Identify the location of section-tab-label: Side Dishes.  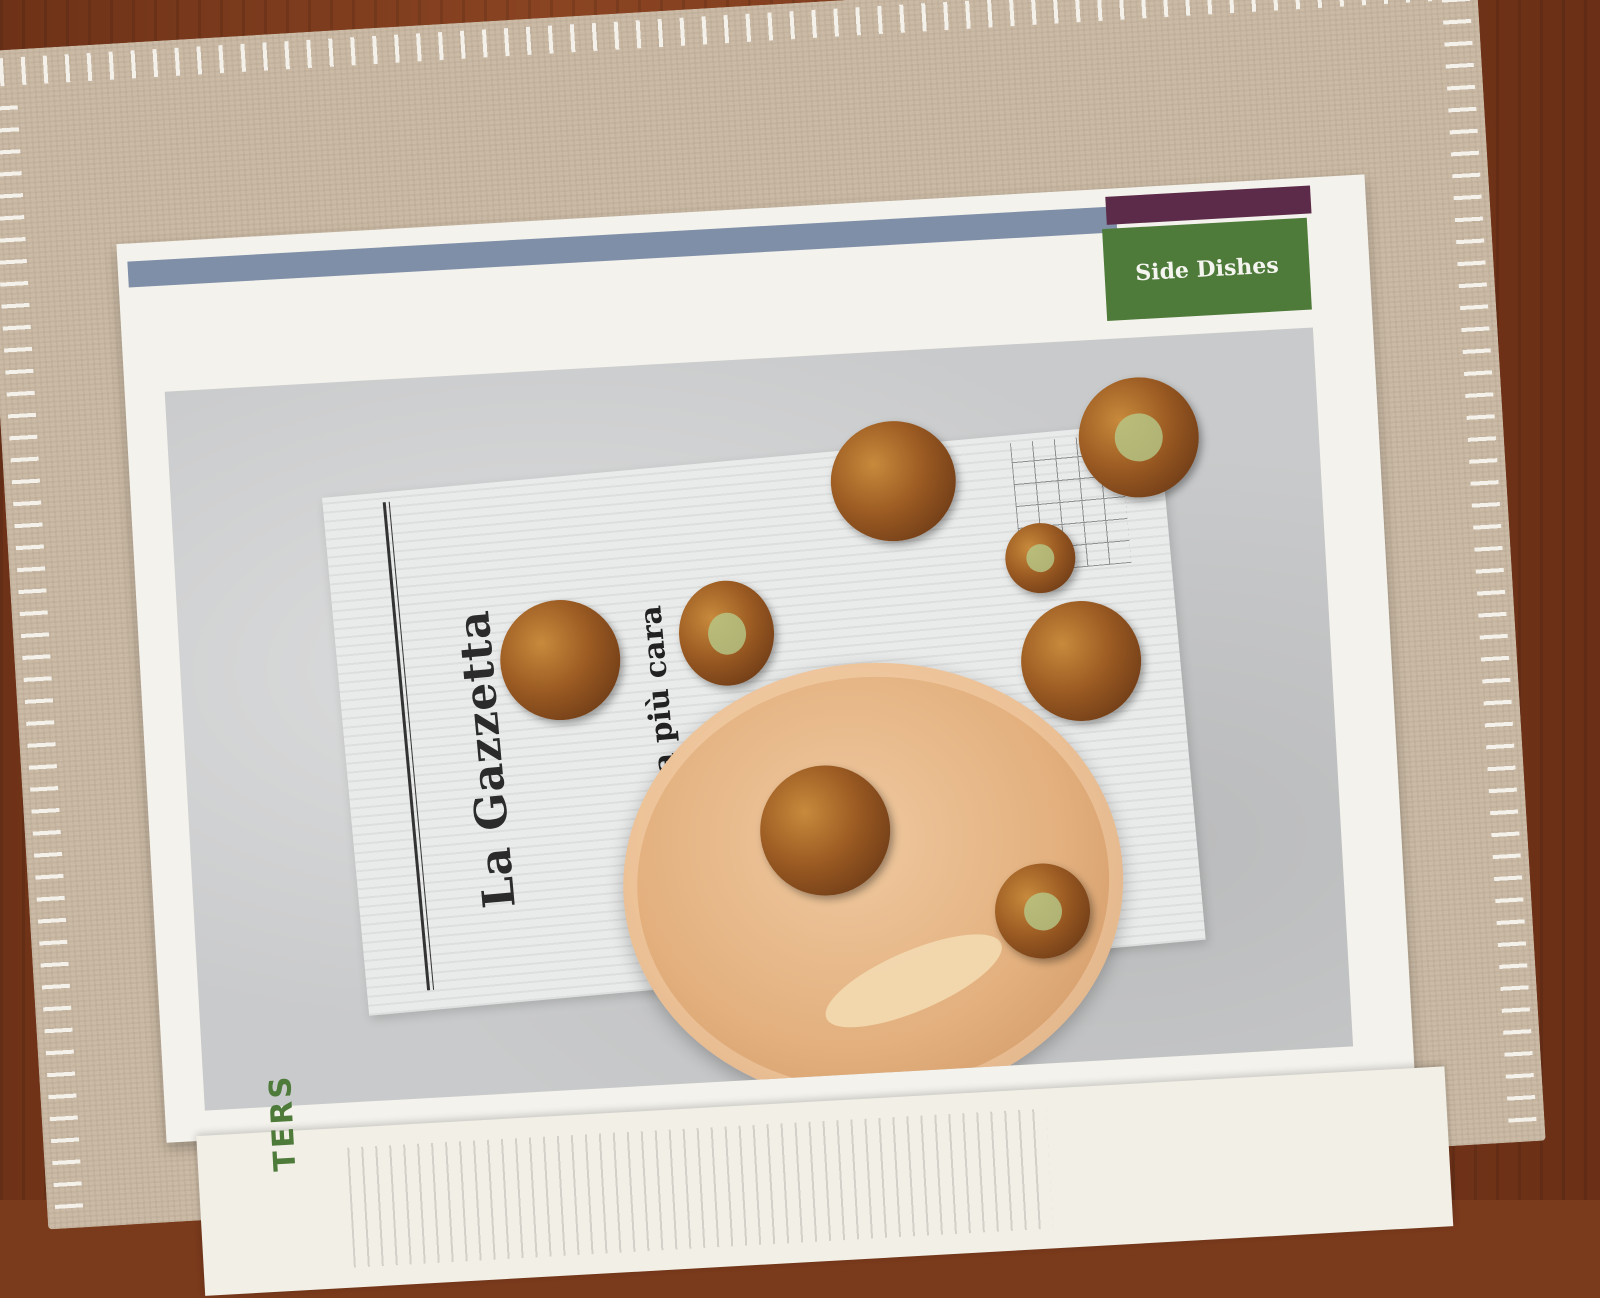
(1207, 269).